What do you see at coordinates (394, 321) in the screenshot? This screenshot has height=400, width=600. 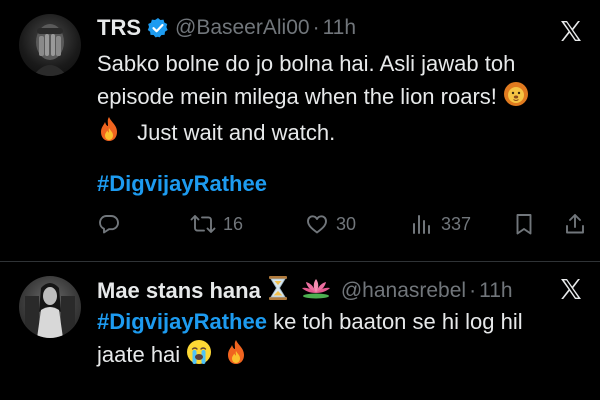 I see `tweet-text-segment: ke toh baaton se hi log hil` at bounding box center [394, 321].